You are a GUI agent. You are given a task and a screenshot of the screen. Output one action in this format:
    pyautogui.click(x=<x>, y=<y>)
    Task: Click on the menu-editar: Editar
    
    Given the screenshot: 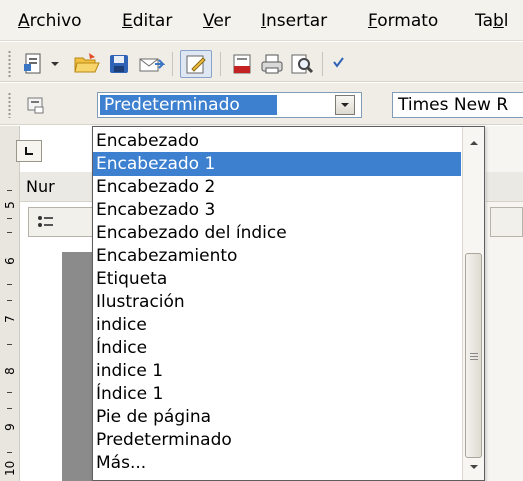 What is the action you would take?
    pyautogui.click(x=147, y=21)
    